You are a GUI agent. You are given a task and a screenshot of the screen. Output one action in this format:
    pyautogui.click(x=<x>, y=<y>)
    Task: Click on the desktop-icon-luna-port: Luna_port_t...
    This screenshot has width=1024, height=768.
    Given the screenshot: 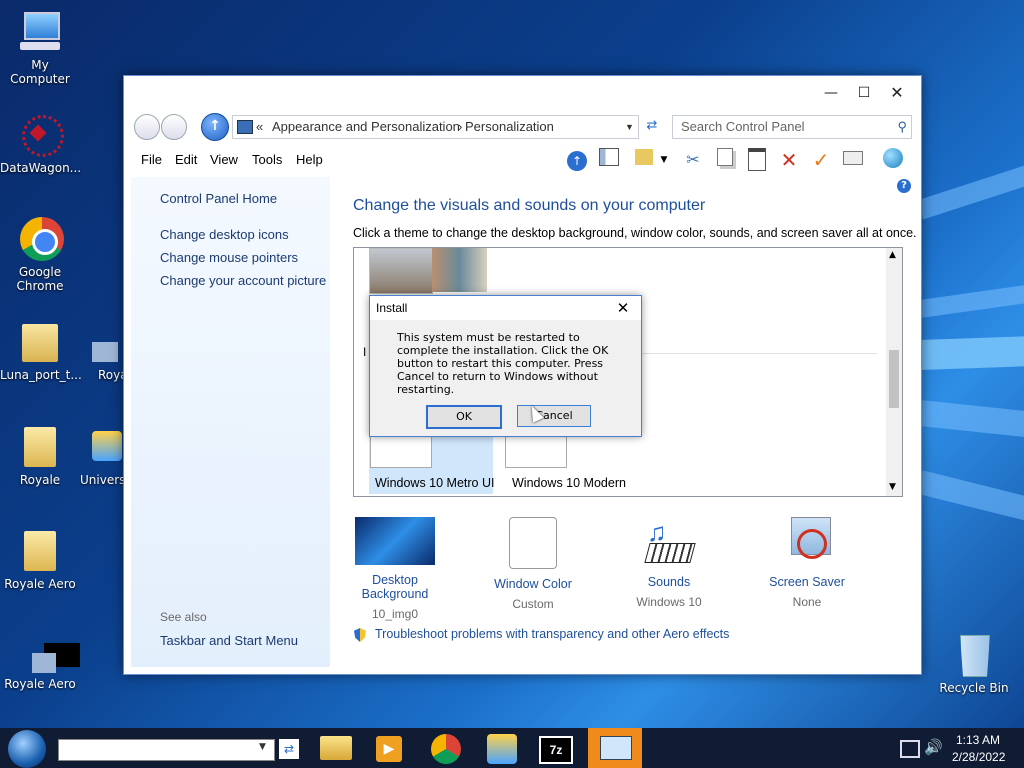 What is the action you would take?
    pyautogui.click(x=41, y=351)
    